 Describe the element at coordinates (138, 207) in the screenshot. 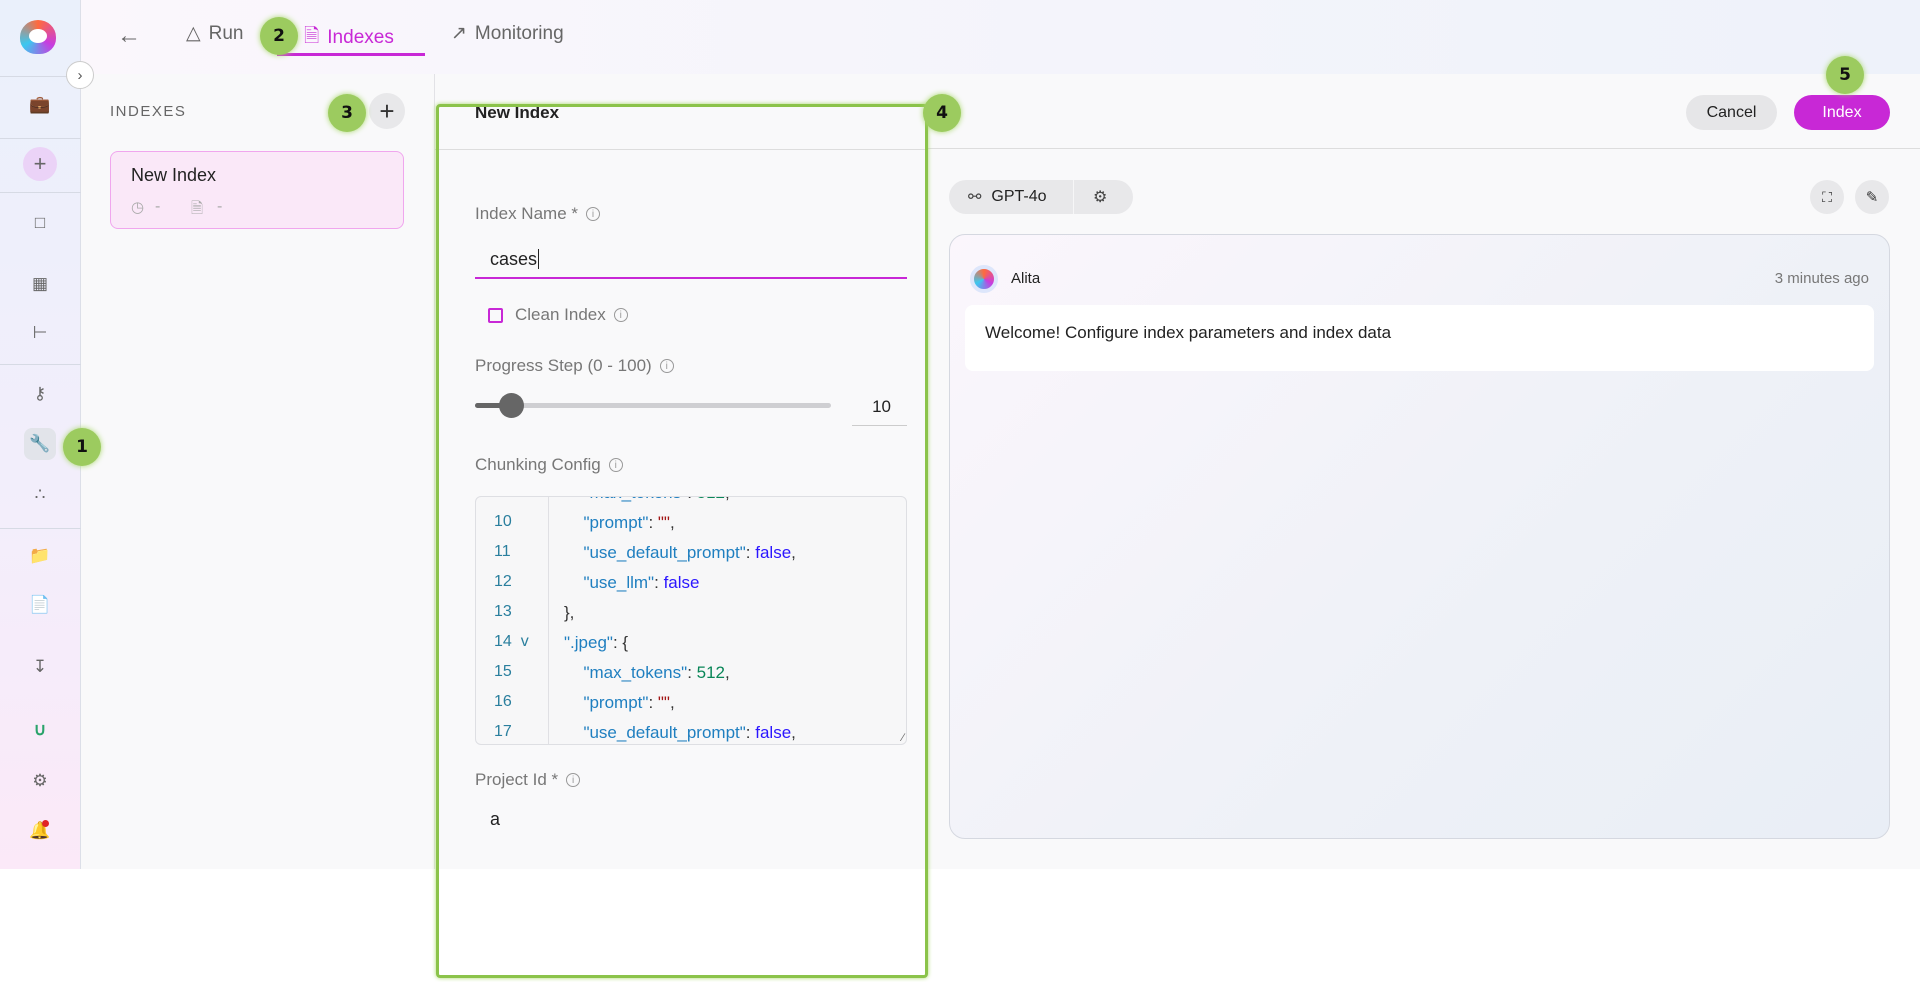

I see `clock-icon: ◷` at that location.